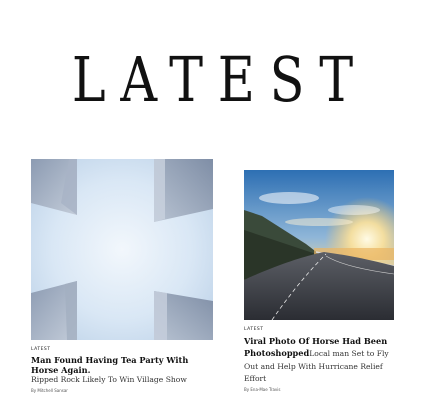 This screenshot has height=400, width=425. What do you see at coordinates (49, 390) in the screenshot?
I see `article-1-byline: By Mitchell Sansar` at bounding box center [49, 390].